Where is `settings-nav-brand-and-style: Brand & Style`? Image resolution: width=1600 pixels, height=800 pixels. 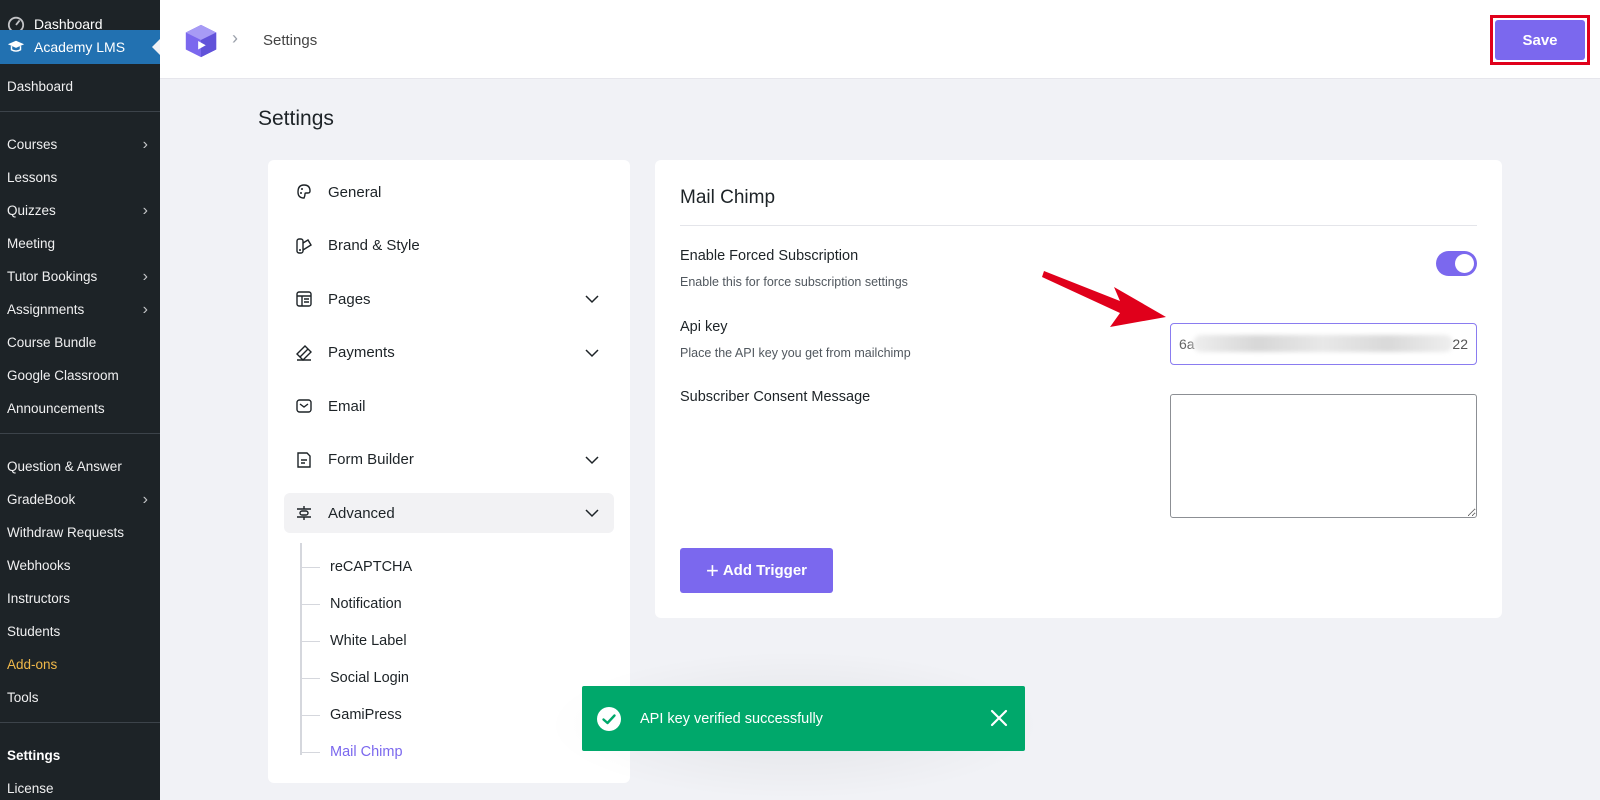
settings-nav-brand-and-style: Brand & Style is located at coordinates (449, 246).